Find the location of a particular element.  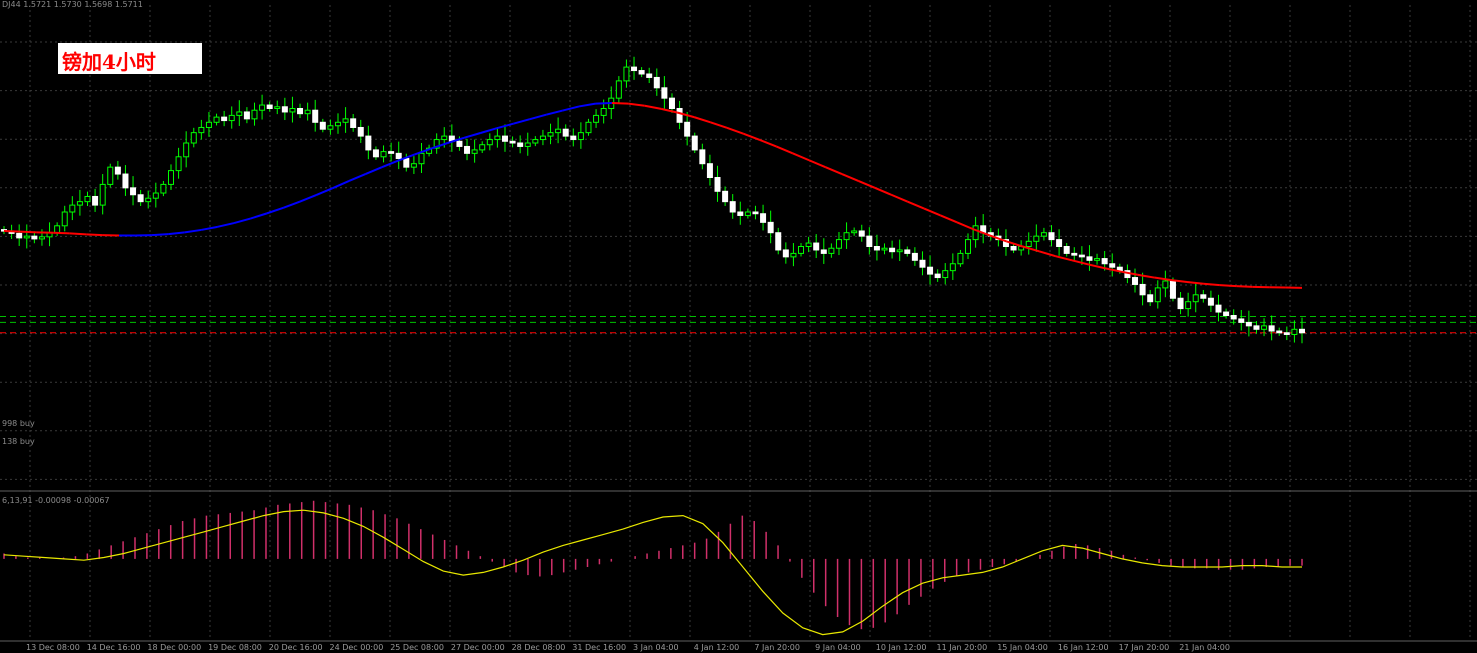

x-tick-label: 25 Dec 08:00 is located at coordinates (417, 647).